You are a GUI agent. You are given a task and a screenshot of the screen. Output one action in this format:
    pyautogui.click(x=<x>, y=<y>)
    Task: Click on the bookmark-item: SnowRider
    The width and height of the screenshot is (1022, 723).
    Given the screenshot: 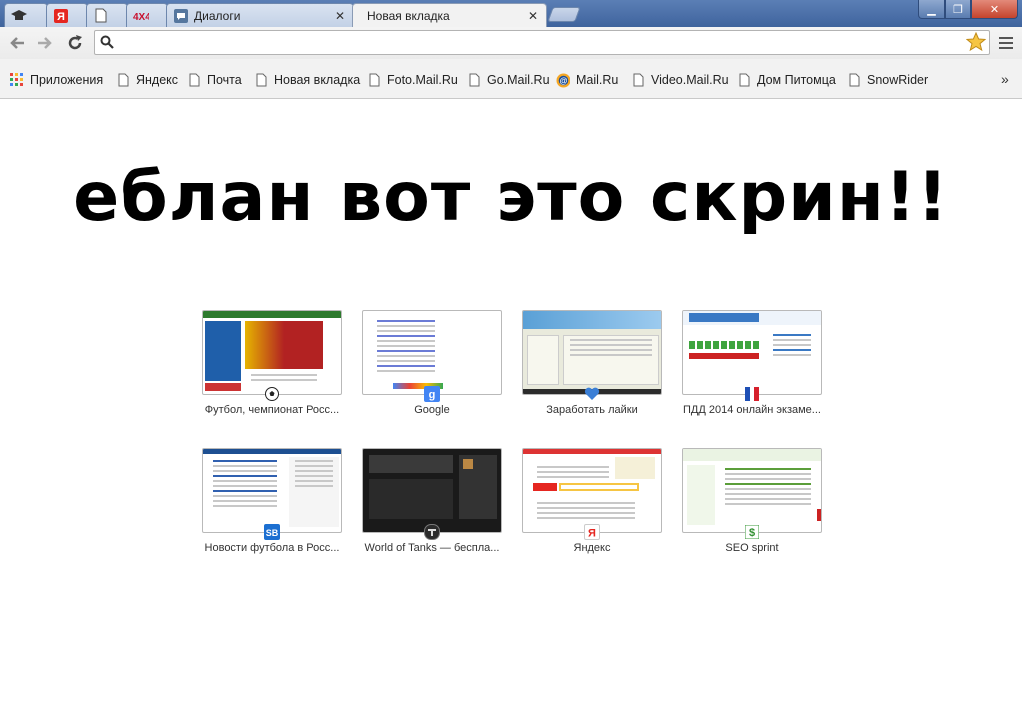 What is the action you would take?
    pyautogui.click(x=887, y=80)
    